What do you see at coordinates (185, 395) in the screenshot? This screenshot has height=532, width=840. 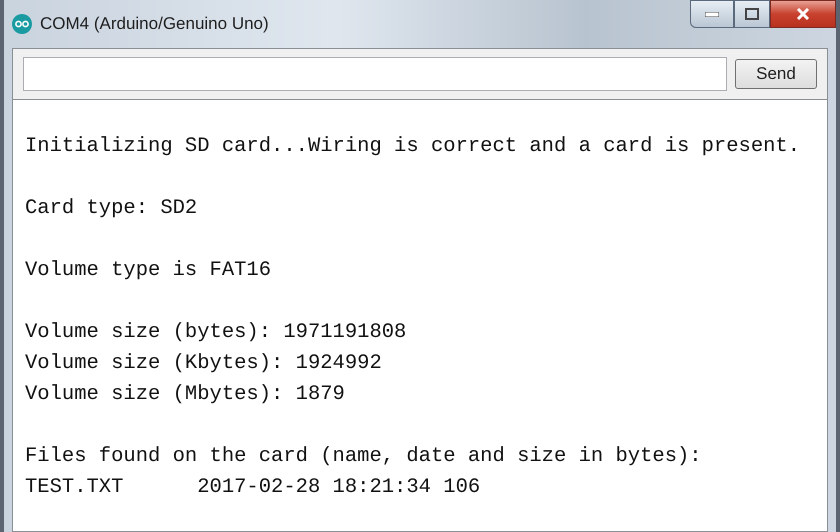 I see `output-line: Volume size (Mbytes): 1879` at bounding box center [185, 395].